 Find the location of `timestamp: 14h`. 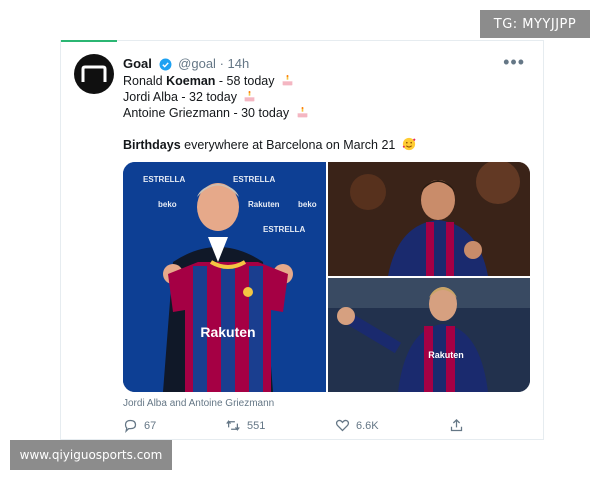

timestamp: 14h is located at coordinates (239, 63).